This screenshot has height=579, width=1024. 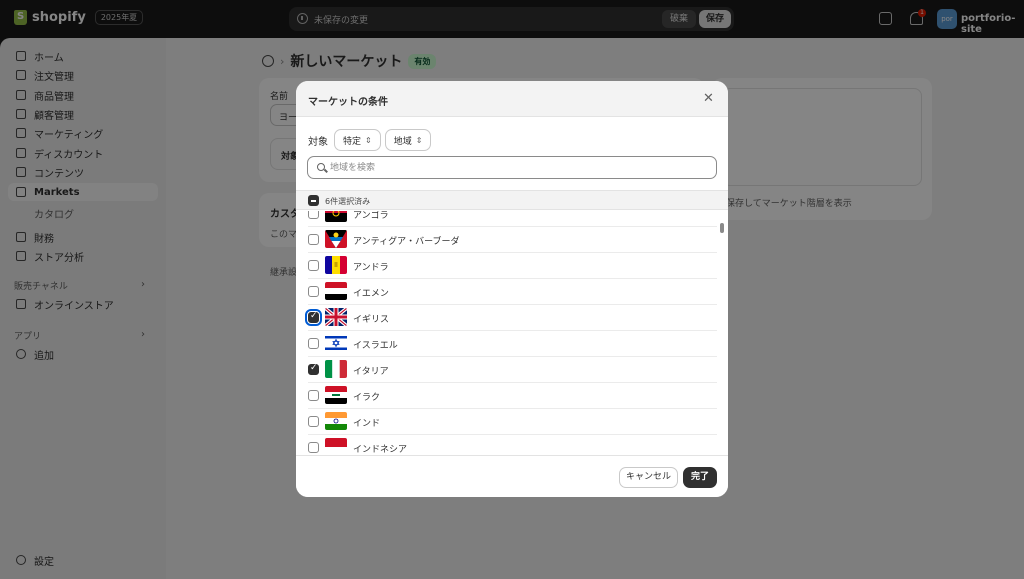 What do you see at coordinates (512, 344) in the screenshot?
I see `list-item-israel: イスラエル` at bounding box center [512, 344].